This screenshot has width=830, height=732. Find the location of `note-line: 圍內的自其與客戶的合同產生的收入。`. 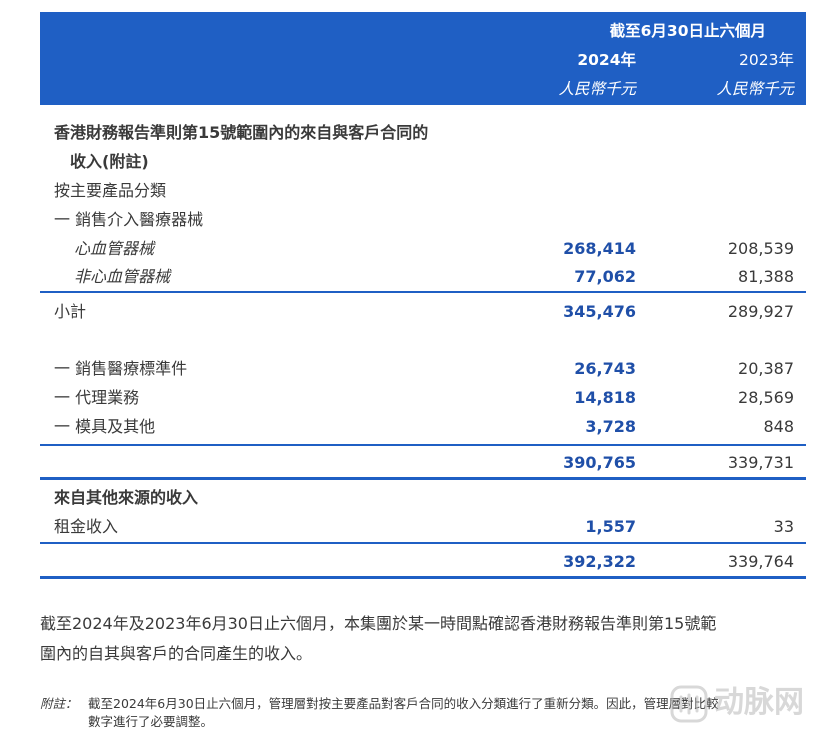

note-line: 圍內的自其與客戶的合同產生的收入。 is located at coordinates (176, 653).